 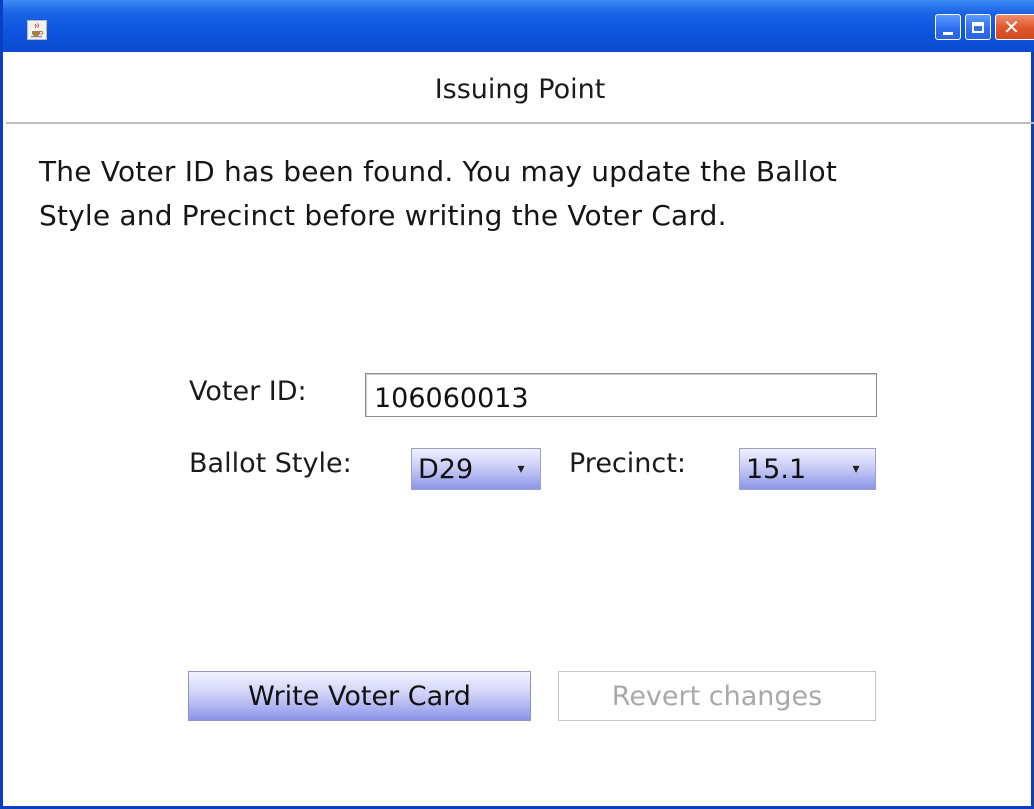 What do you see at coordinates (520, 89) in the screenshot?
I see `page-title: Issuing Point` at bounding box center [520, 89].